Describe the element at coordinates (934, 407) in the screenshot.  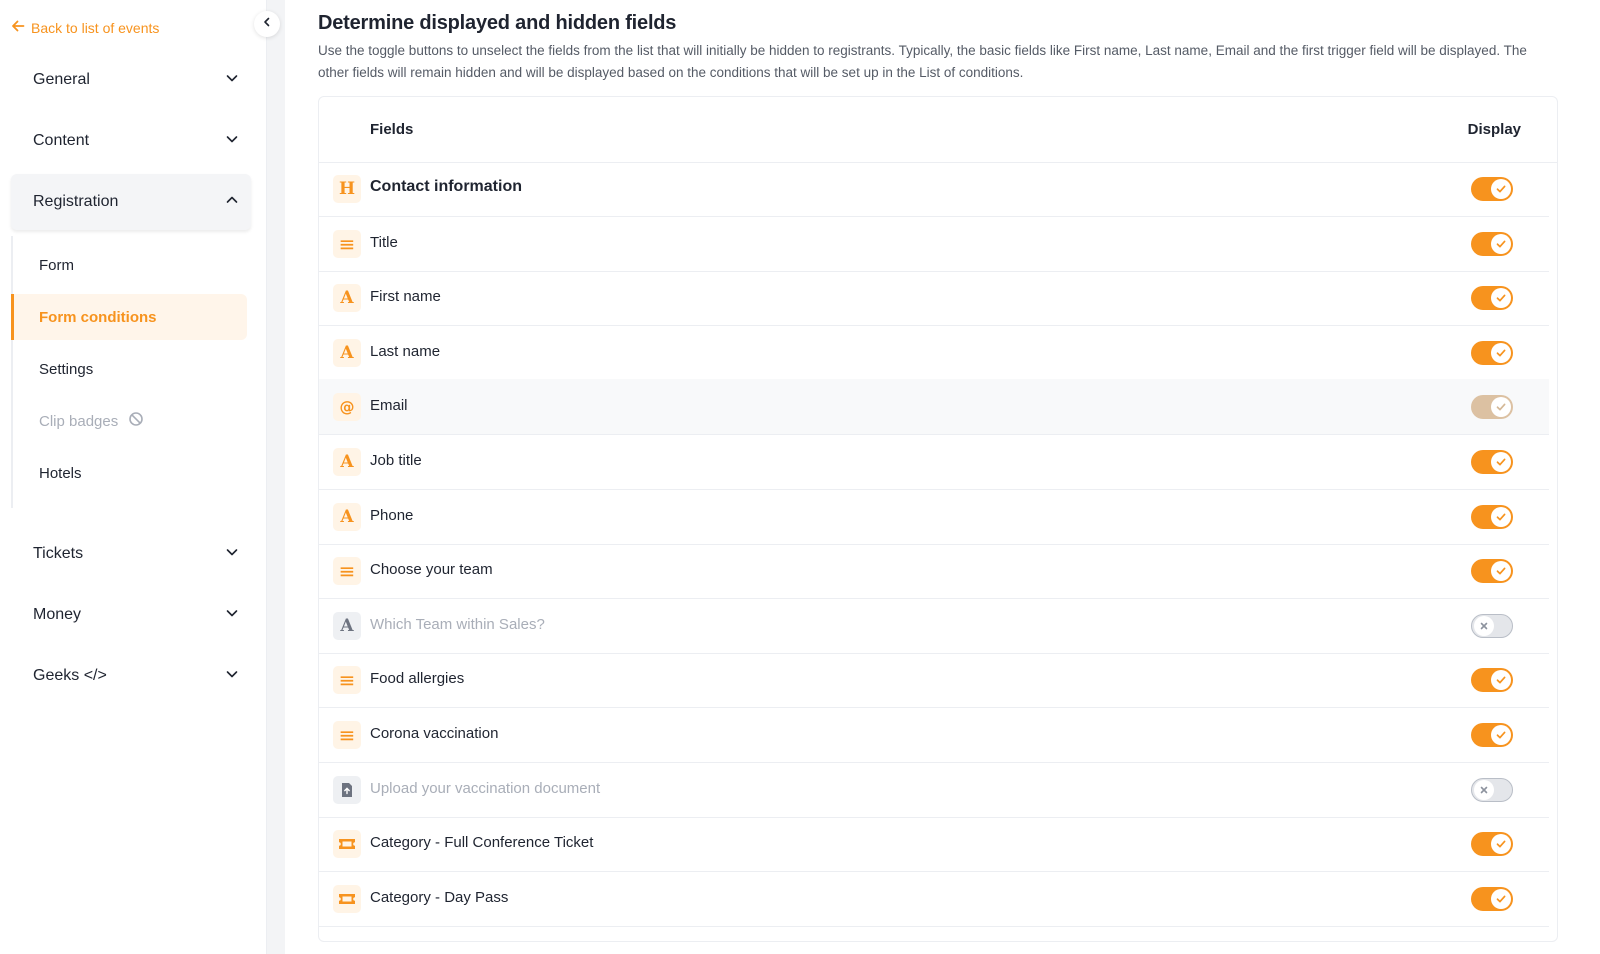
I see `table-row: @ Email` at that location.